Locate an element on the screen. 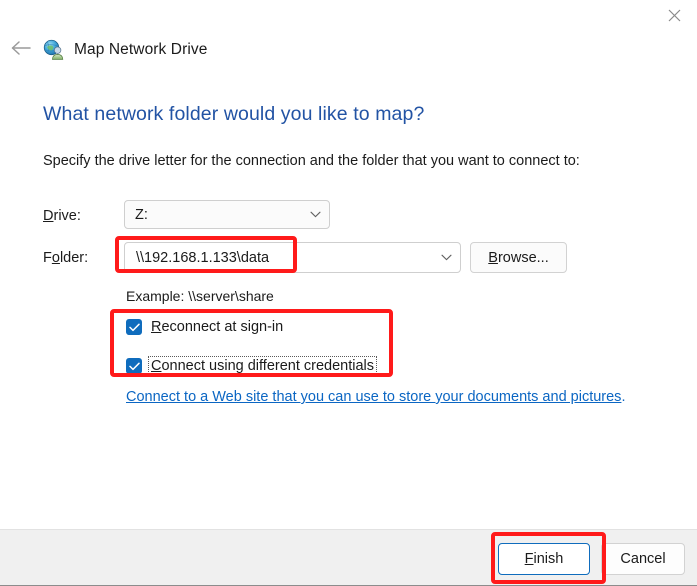 The width and height of the screenshot is (697, 586). finish-label-accel: F is located at coordinates (529, 559).